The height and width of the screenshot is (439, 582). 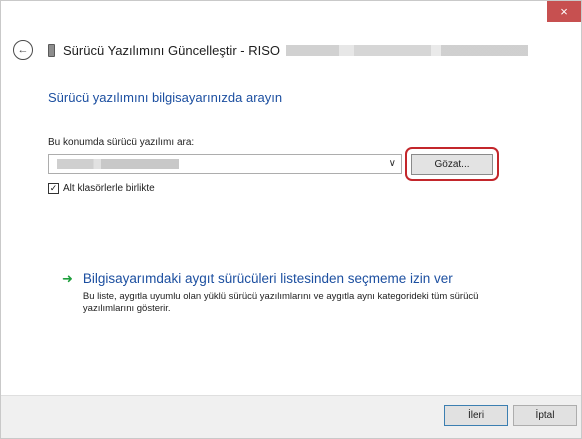 What do you see at coordinates (545, 415) in the screenshot?
I see `cancel-button: İptal` at bounding box center [545, 415].